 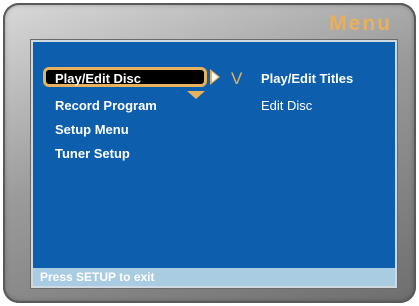 I want to click on menu-item-setup-menu: Setup Menu, so click(x=92, y=129).